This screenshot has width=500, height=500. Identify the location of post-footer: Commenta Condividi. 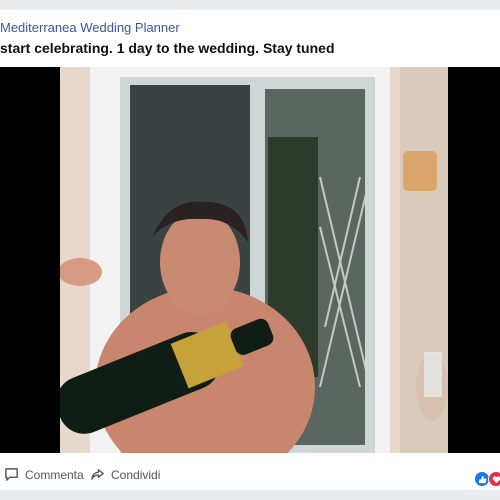
(250, 474).